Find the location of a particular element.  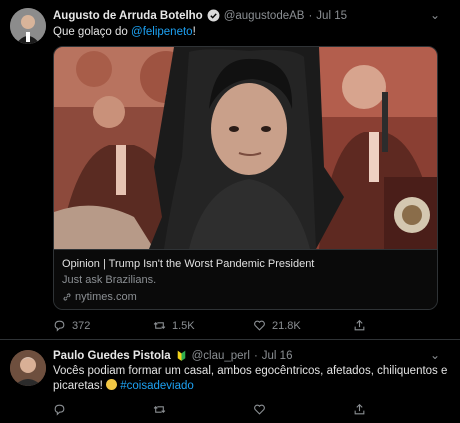

reply-count: 372 is located at coordinates (81, 325).